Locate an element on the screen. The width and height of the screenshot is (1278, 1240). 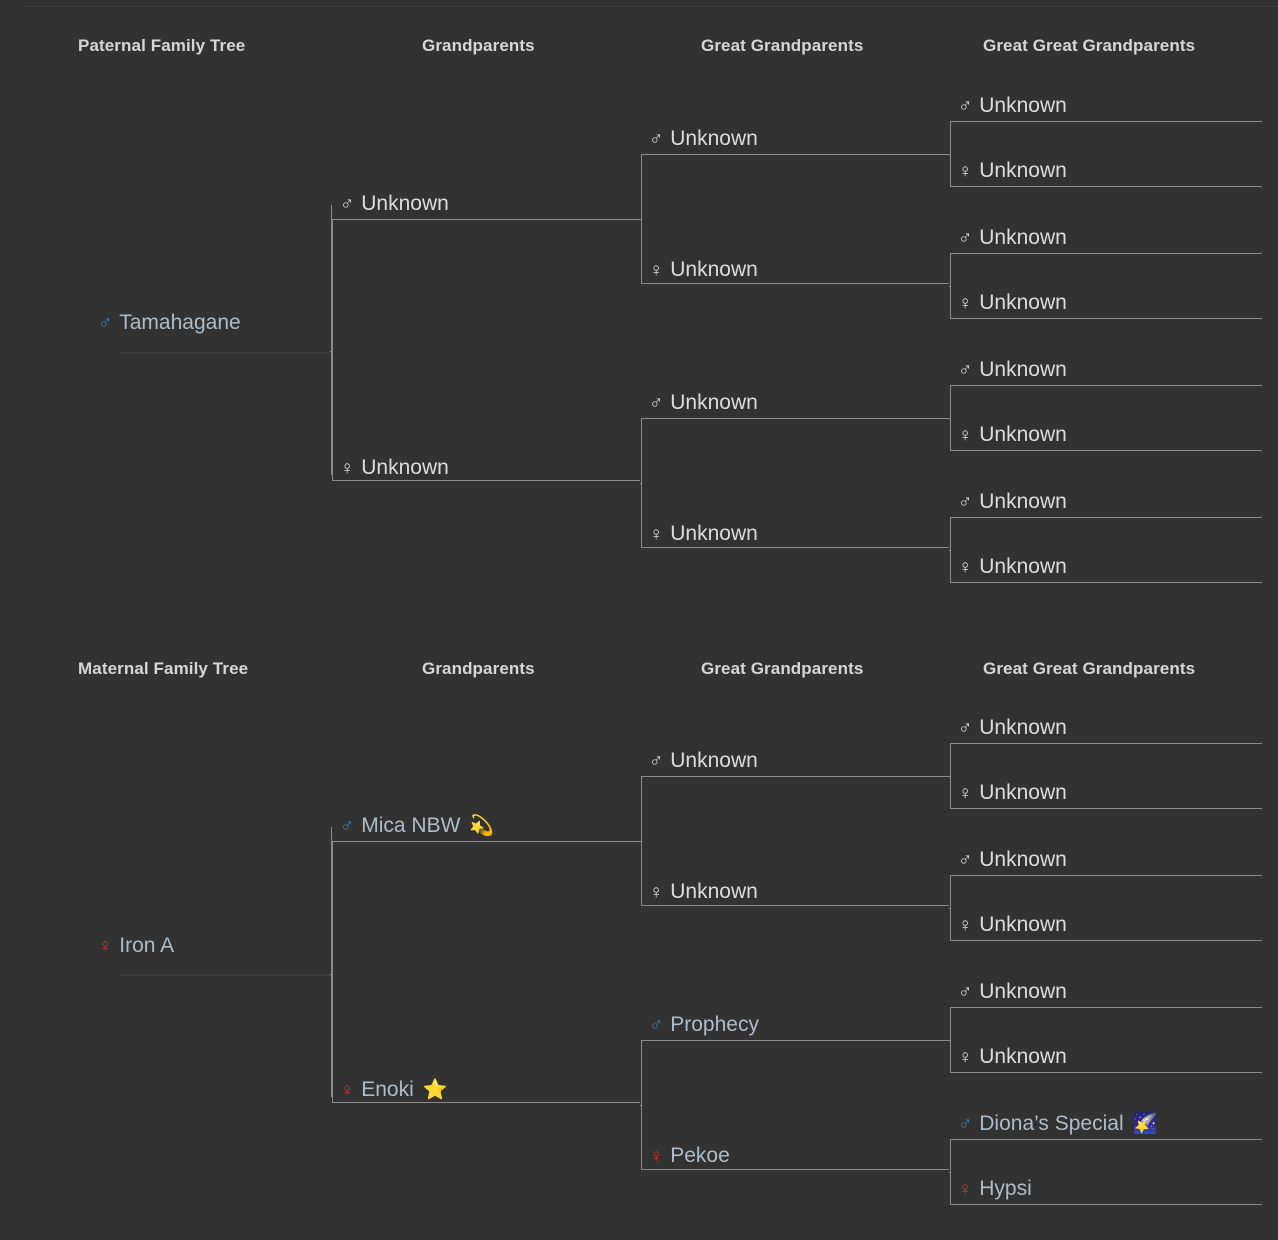
great-great-grandparent-male-maternal-3: ♂ Diona’s Special 🌠 is located at coordinates (1058, 1124).